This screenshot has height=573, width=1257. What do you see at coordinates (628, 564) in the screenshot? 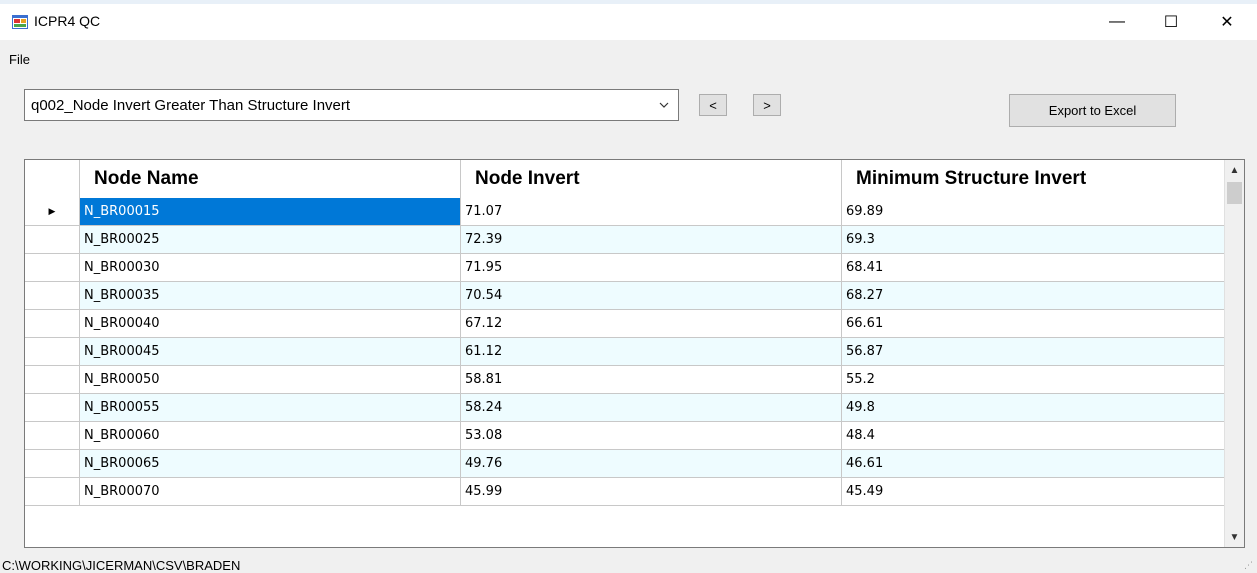
I see `status-bar: C:\WORKING\JICERMAN\CSV\BRADEN ⋰` at bounding box center [628, 564].